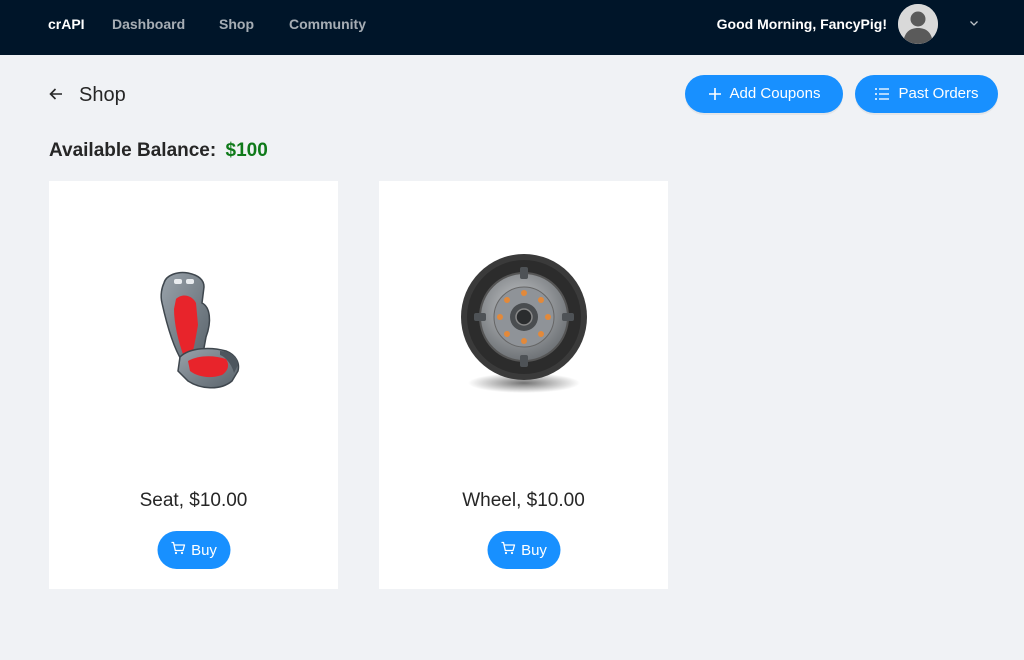 The image size is (1024, 660). Describe the element at coordinates (194, 331) in the screenshot. I see `car-seat-image` at that location.